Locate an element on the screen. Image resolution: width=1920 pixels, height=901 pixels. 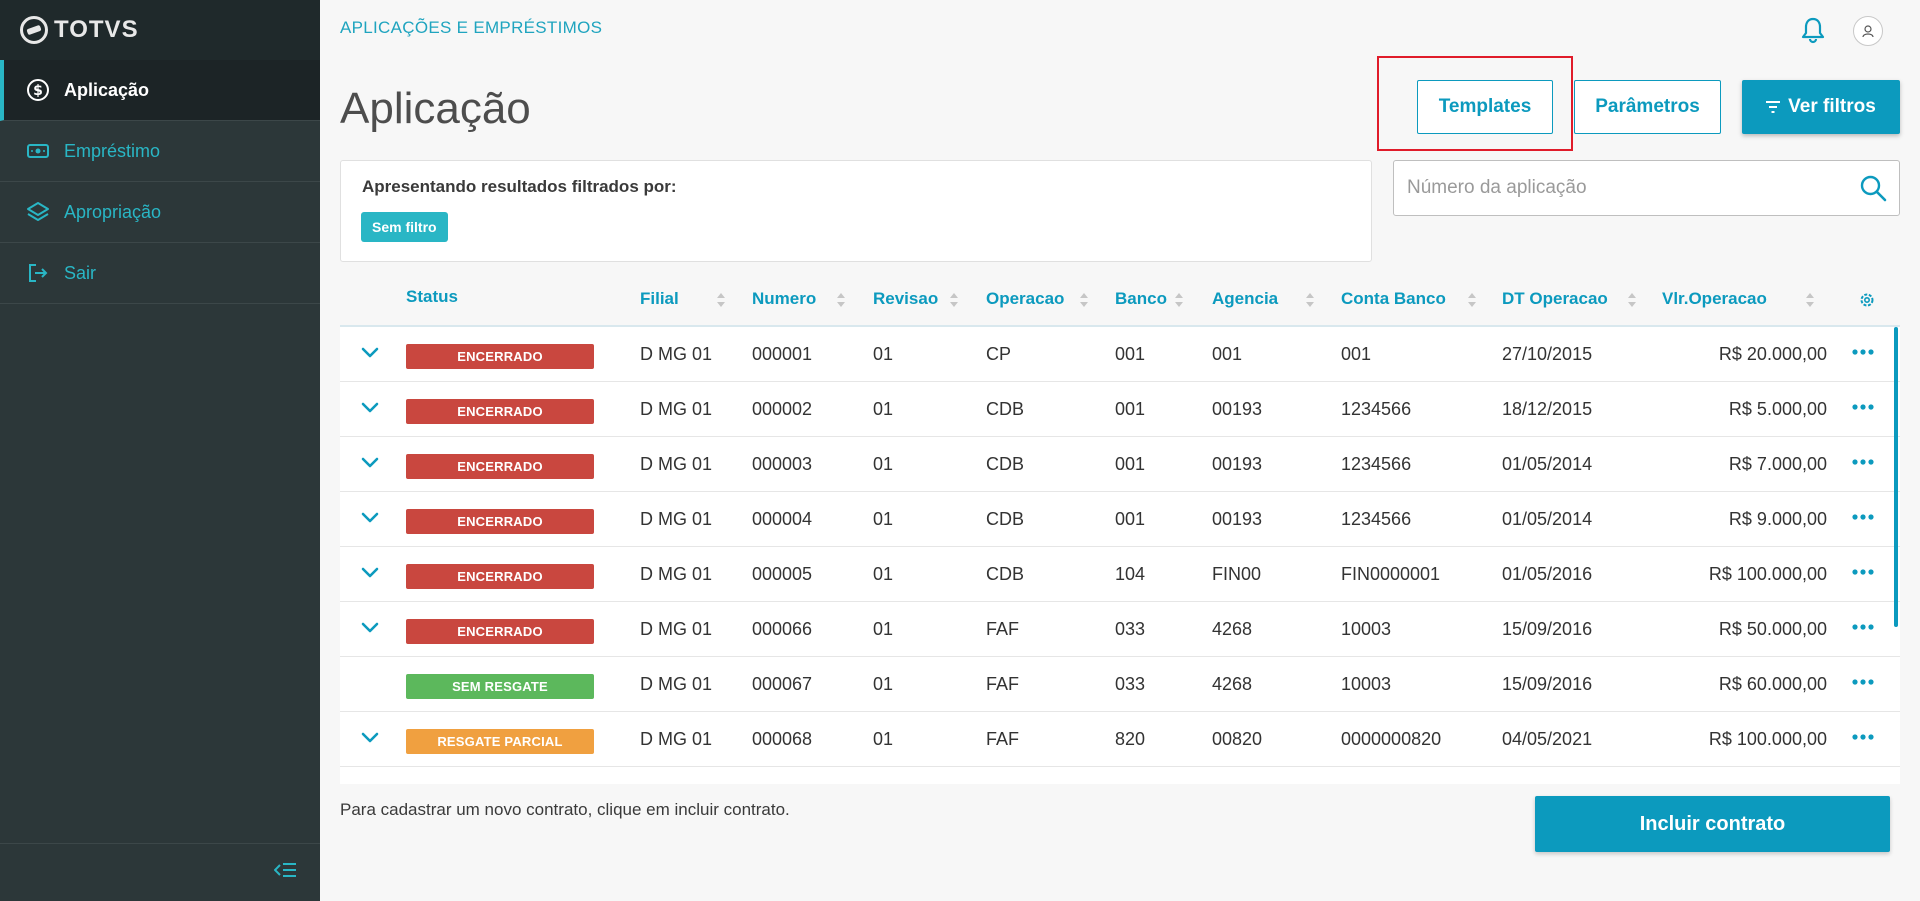
cell-operacao: FAF is located at coordinates (1003, 739).